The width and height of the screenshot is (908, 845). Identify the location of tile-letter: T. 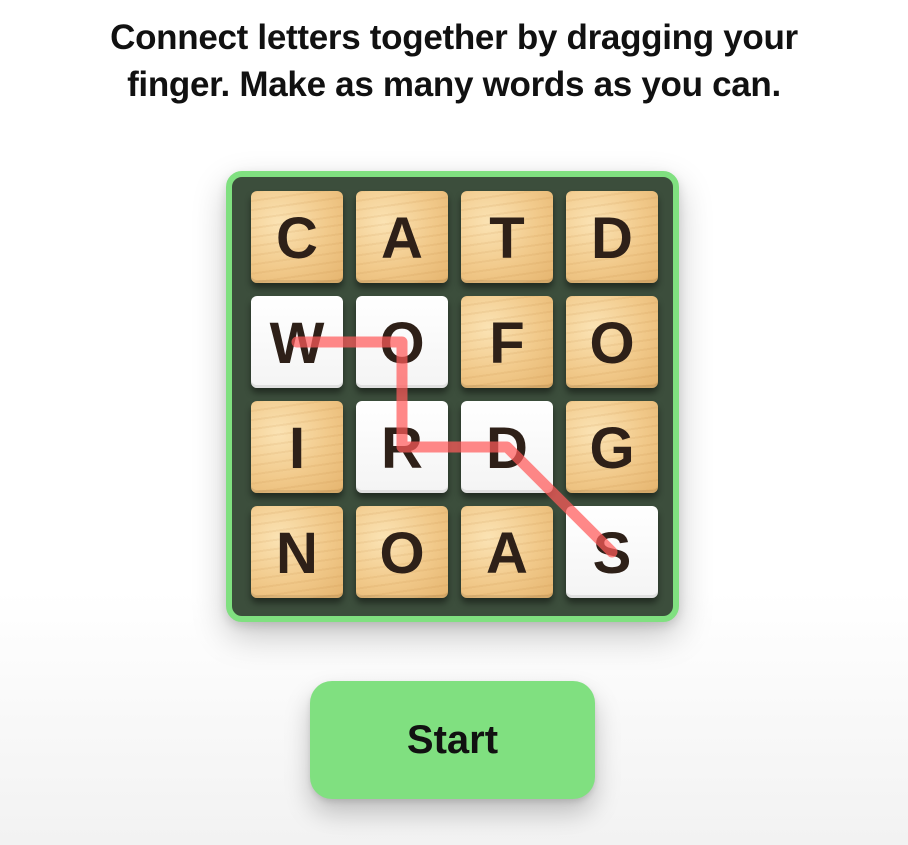
(507, 238).